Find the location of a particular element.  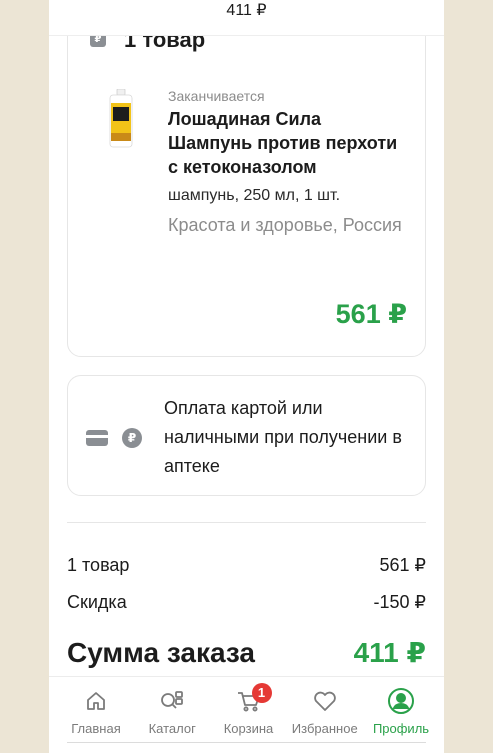

payment-icons: ₽ is located at coordinates (114, 438).